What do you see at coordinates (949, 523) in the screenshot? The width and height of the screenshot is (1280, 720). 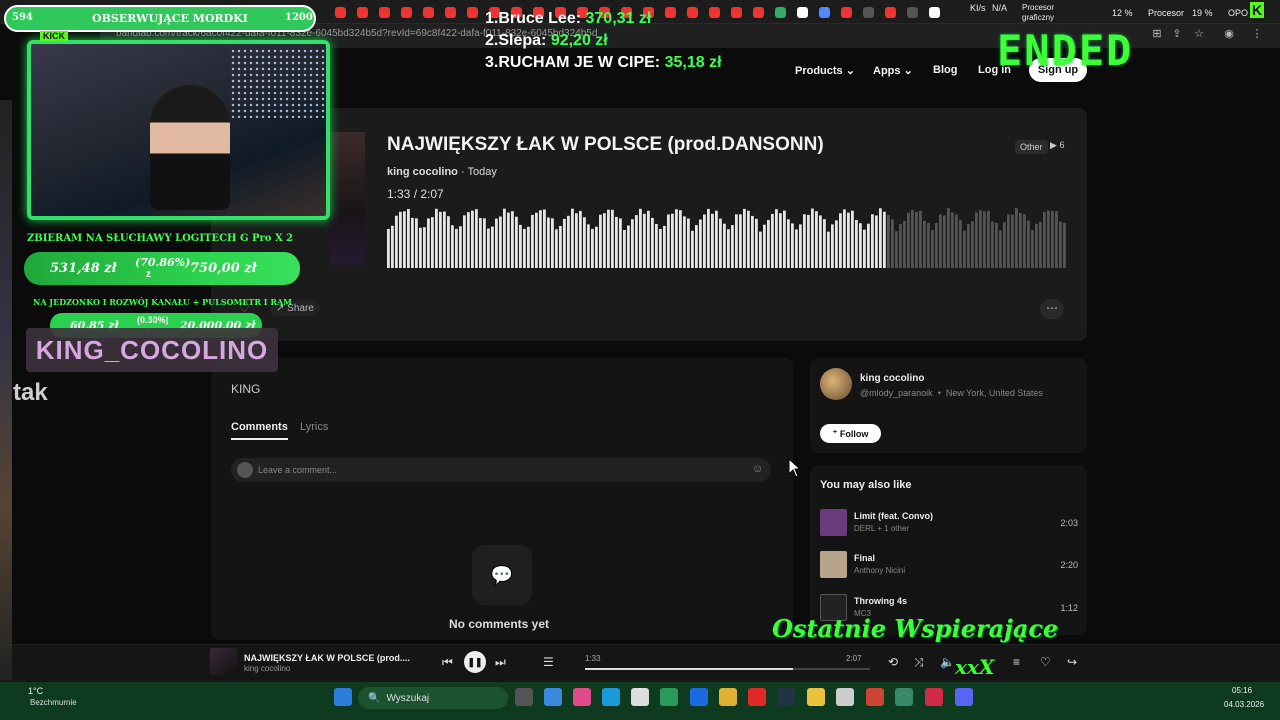 I see `suggestion-row: Limit (feat. Convo) DERL + 1 other 2:03` at bounding box center [949, 523].